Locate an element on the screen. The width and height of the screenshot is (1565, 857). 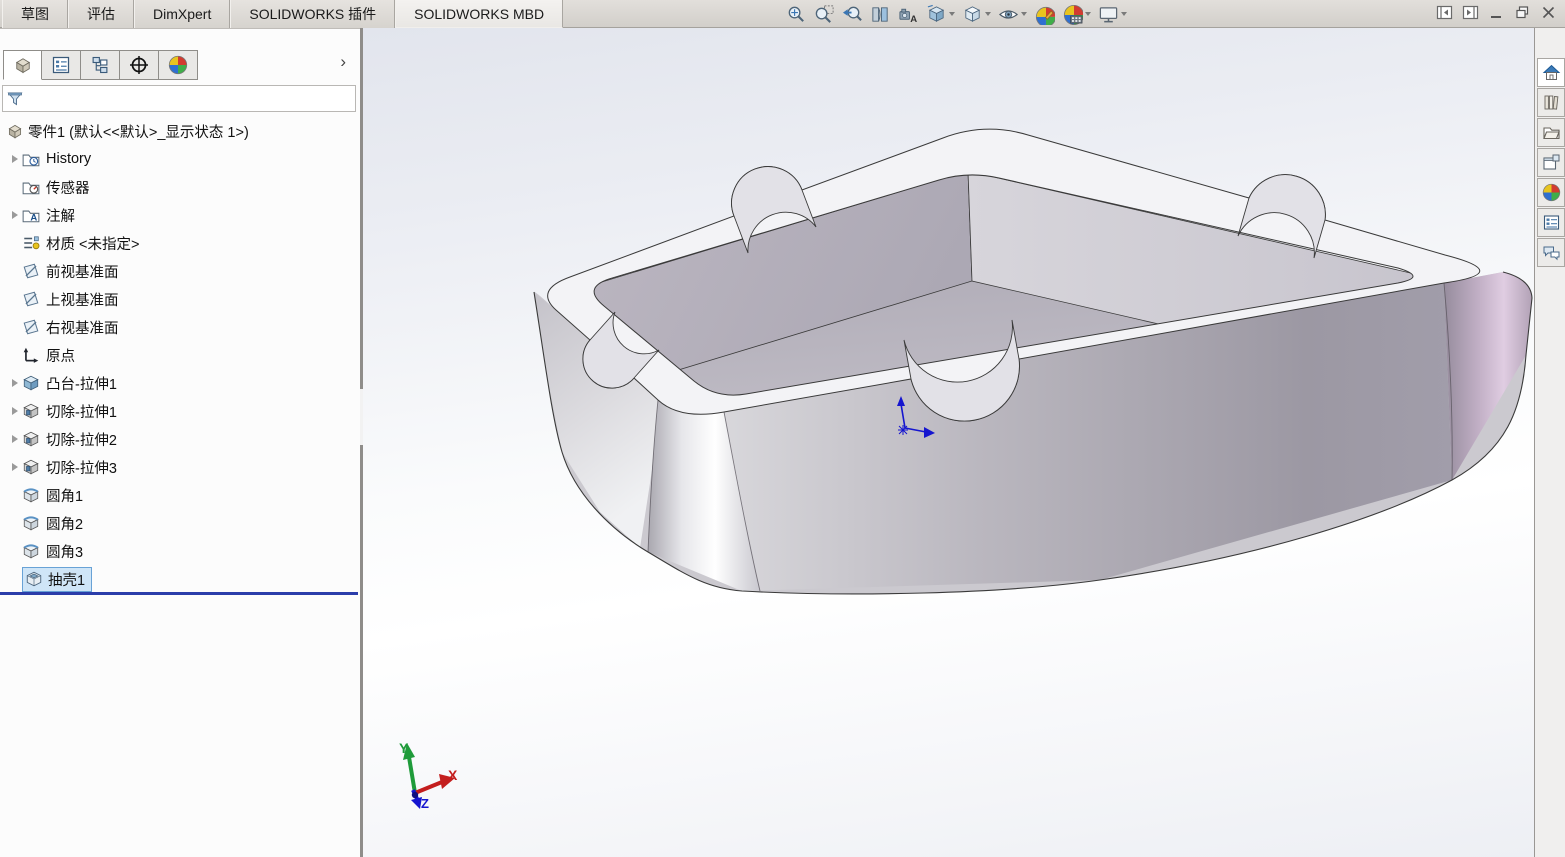
tree-item-front-plane: 前视基准面 is located at coordinates (179, 271).